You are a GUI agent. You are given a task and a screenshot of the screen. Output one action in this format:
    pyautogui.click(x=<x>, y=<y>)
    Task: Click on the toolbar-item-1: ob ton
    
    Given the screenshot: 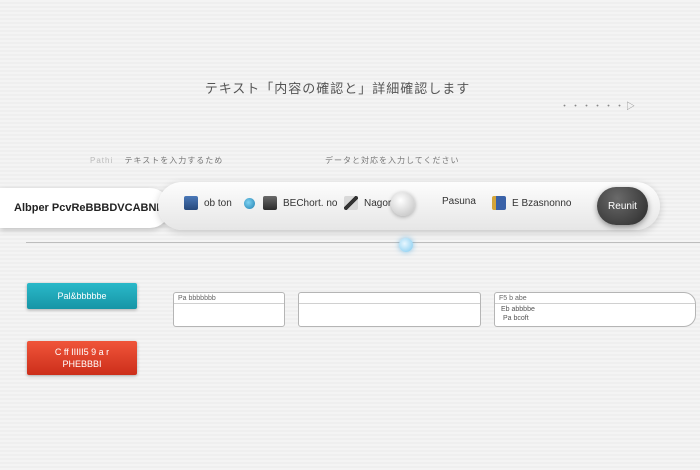 What is the action you would take?
    pyautogui.click(x=219, y=203)
    